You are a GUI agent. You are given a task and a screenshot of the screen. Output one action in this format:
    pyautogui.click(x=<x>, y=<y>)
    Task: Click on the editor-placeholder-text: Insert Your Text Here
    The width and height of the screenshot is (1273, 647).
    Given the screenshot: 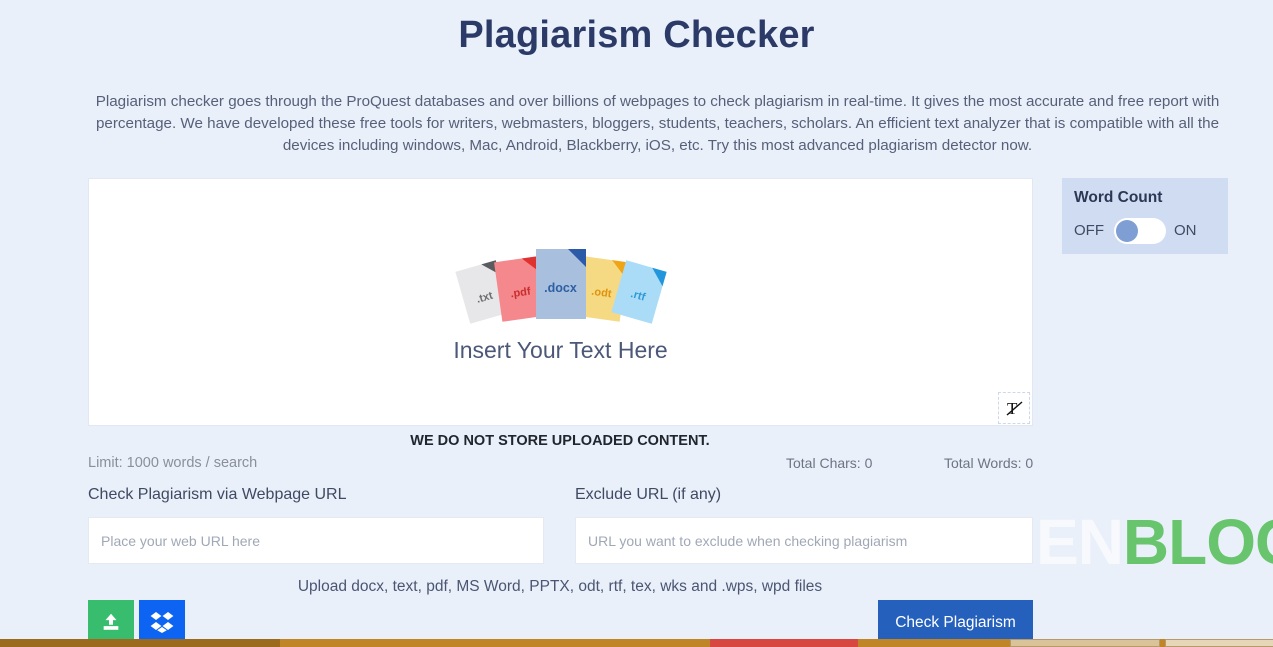 What is the action you would take?
    pyautogui.click(x=560, y=350)
    